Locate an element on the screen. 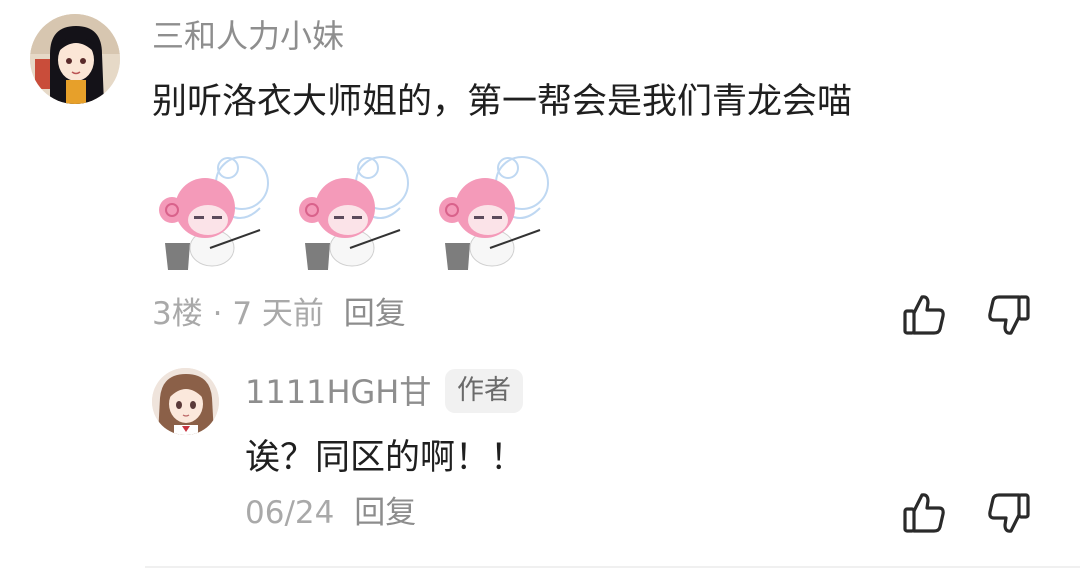 This screenshot has width=1080, height=569. floor-number: 3楼 is located at coordinates (177, 314).